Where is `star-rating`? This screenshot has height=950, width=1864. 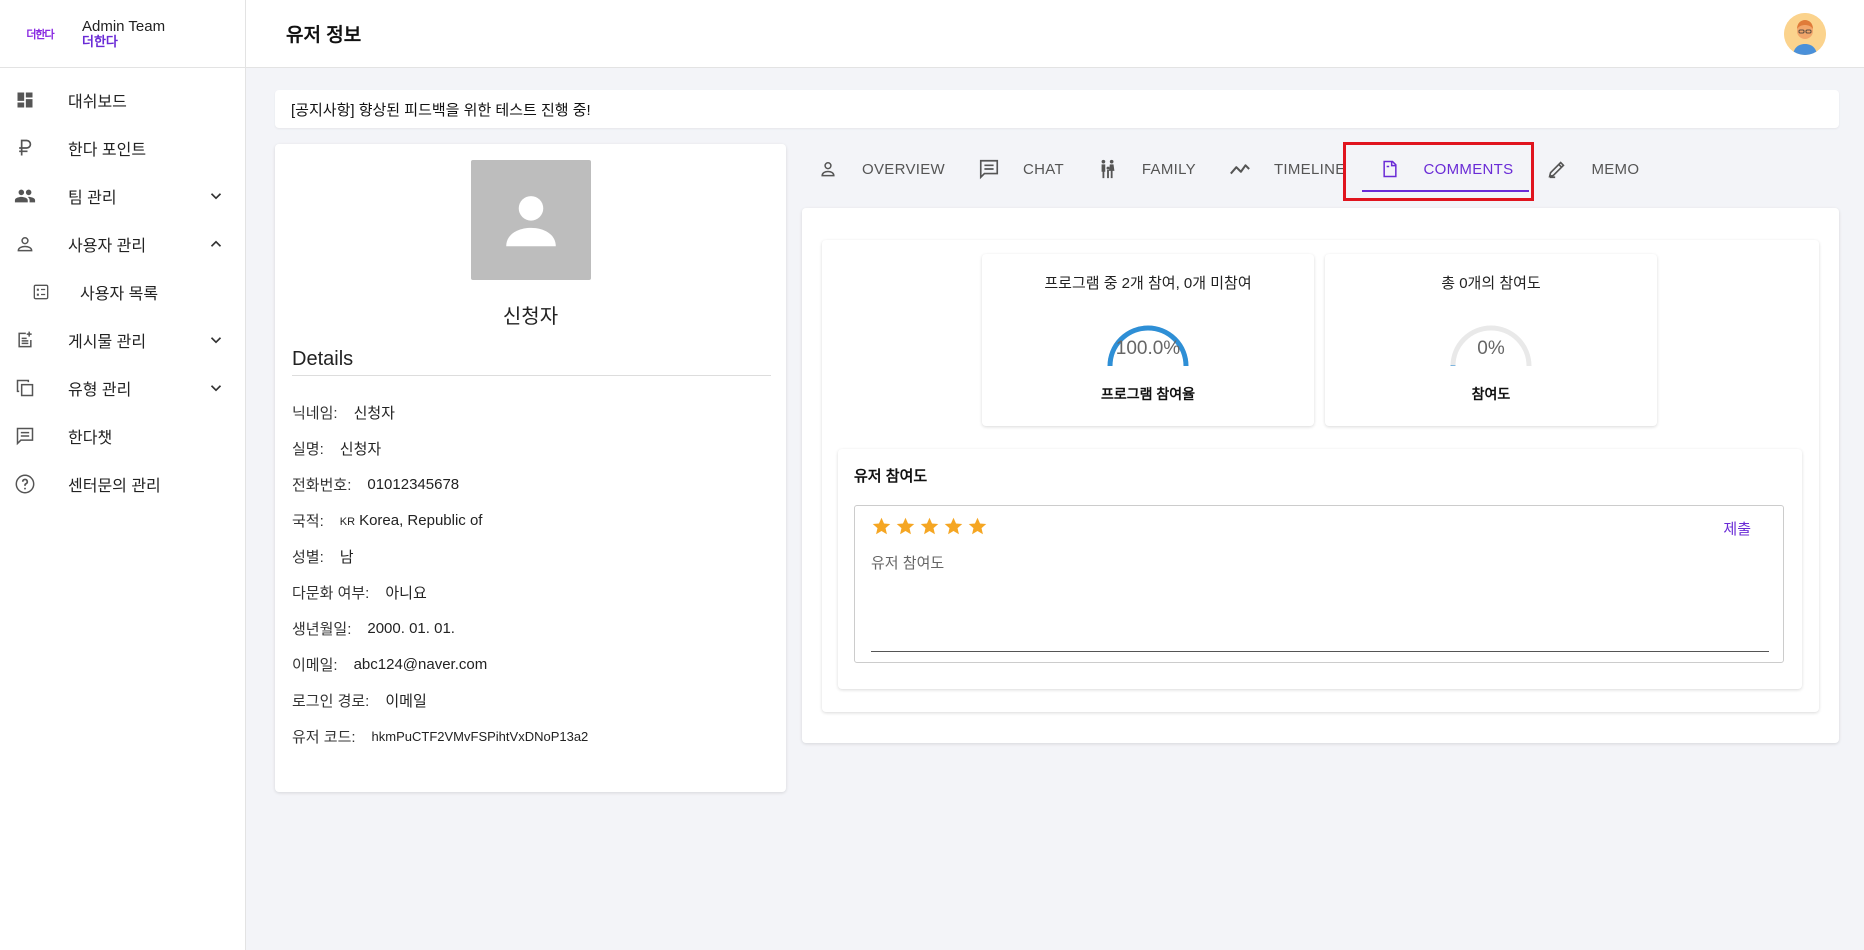 star-rating is located at coordinates (929, 526).